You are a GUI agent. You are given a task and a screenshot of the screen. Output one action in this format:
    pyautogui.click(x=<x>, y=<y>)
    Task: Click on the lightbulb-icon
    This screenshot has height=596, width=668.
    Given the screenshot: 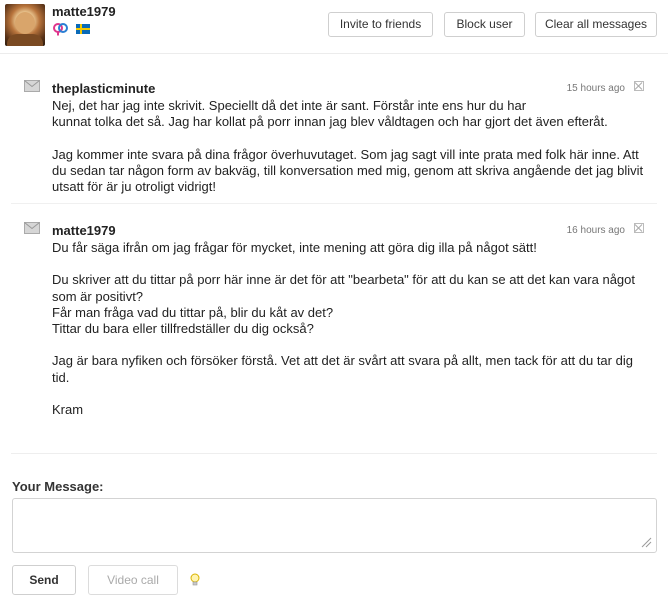 What is the action you would take?
    pyautogui.click(x=195, y=580)
    